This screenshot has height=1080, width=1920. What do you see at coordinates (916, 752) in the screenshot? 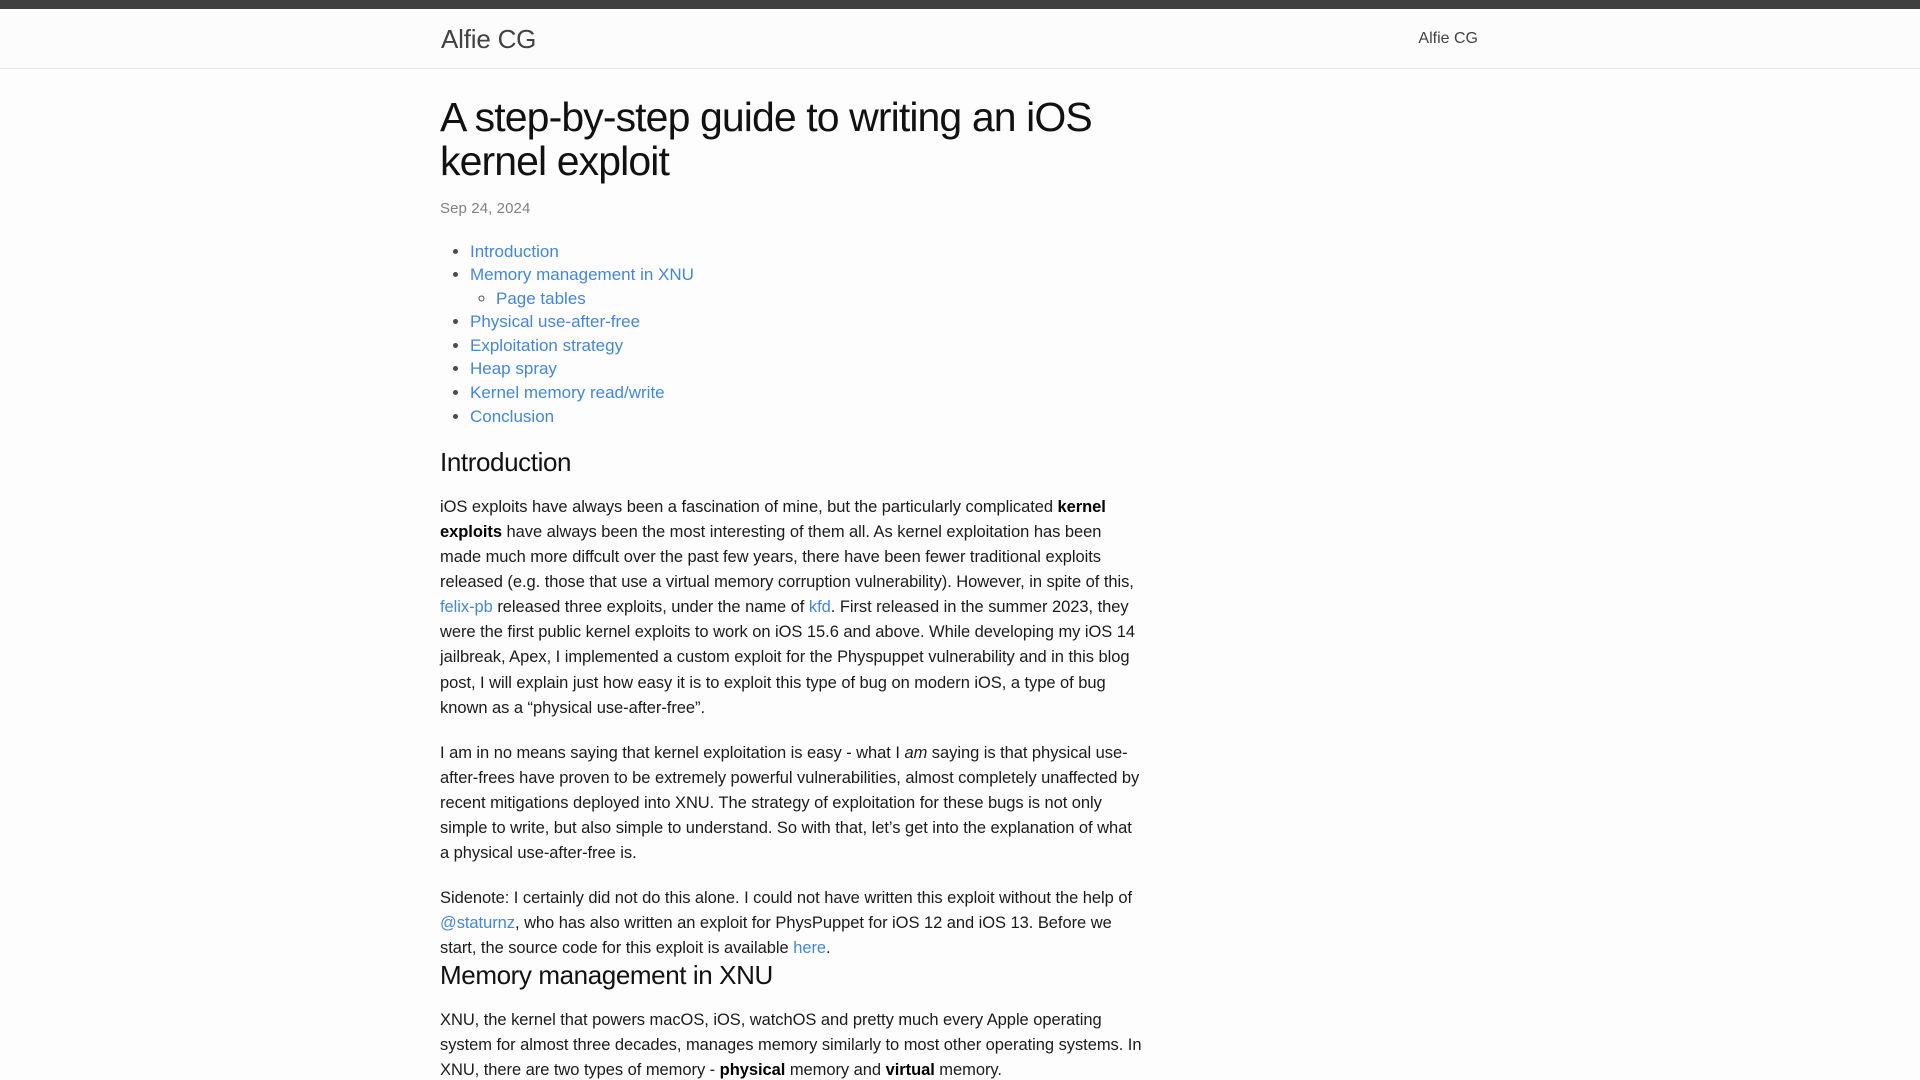
I see `emphasis-am: am` at bounding box center [916, 752].